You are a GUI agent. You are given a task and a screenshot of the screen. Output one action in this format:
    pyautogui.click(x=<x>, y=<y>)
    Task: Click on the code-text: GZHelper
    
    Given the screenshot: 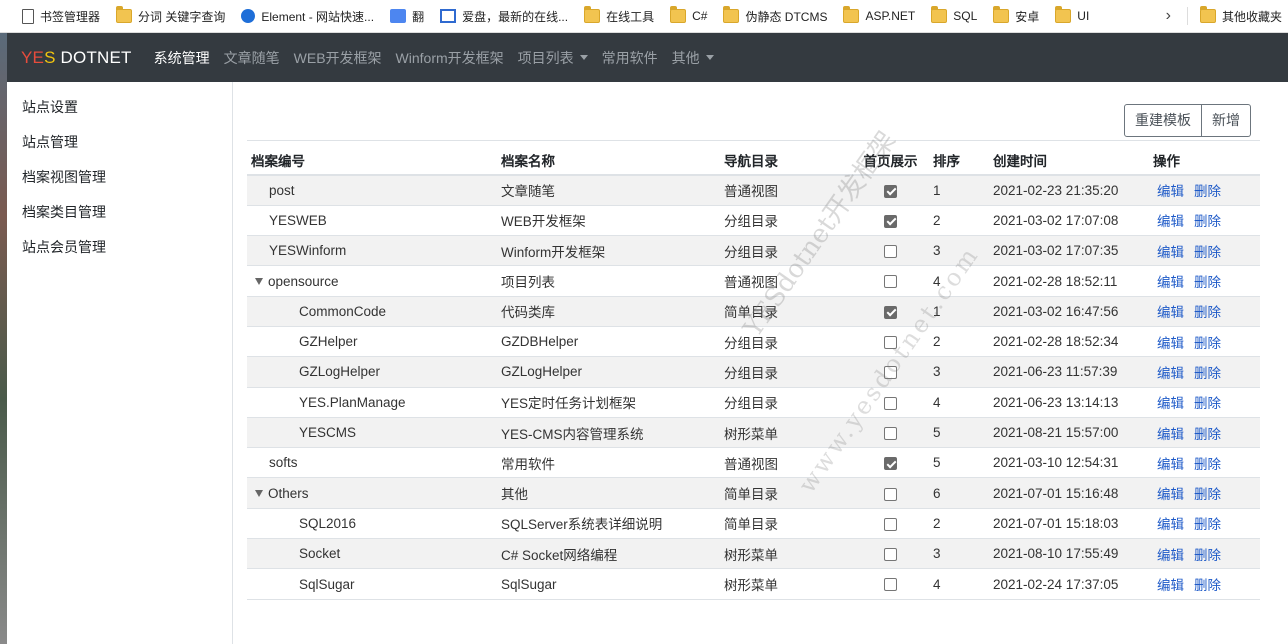 What is the action you would take?
    pyautogui.click(x=328, y=342)
    